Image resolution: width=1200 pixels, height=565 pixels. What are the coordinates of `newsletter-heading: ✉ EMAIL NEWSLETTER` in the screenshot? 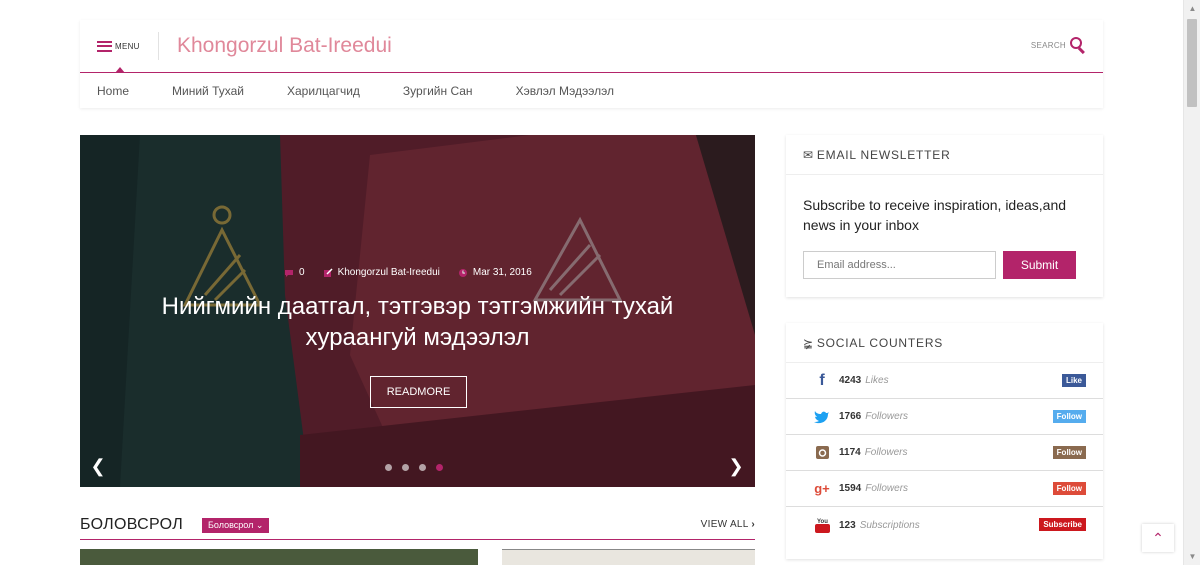 It's located at (944, 155).